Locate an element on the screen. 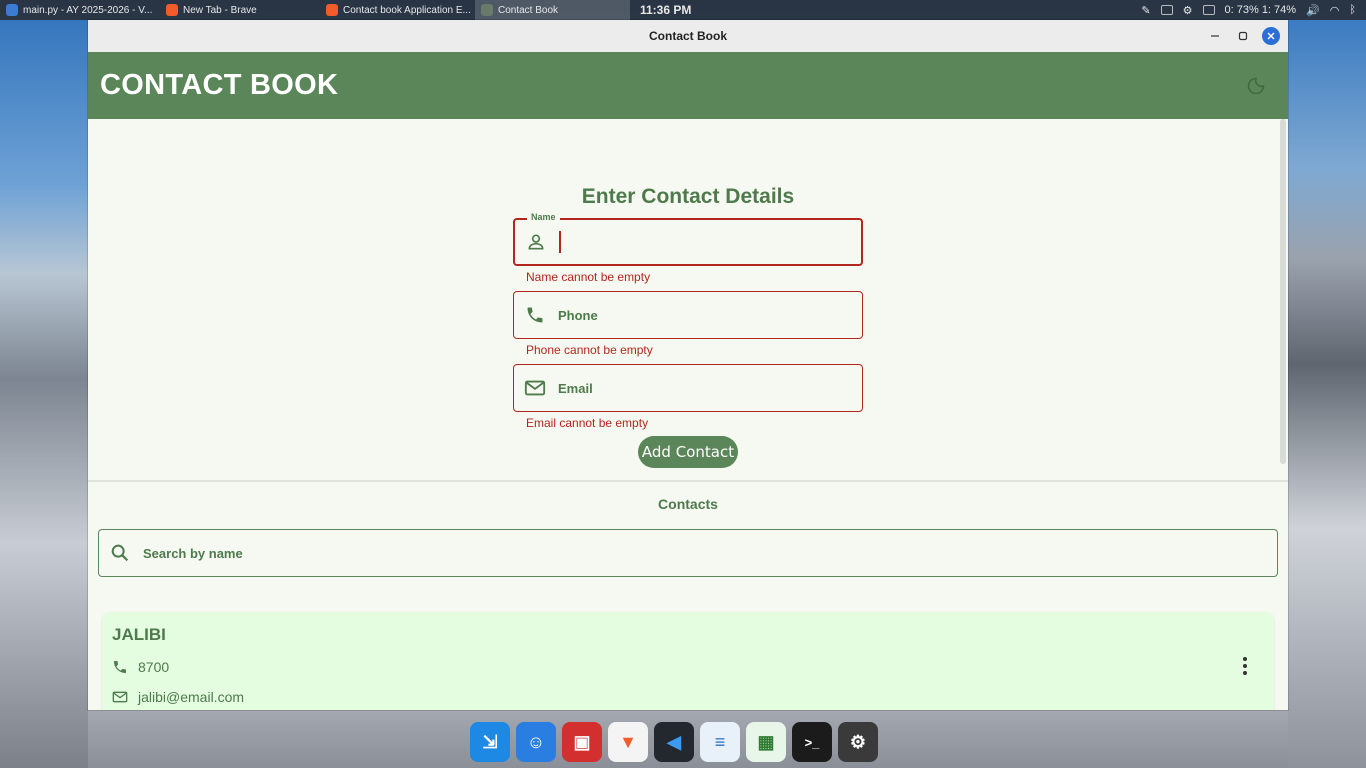  launcher-icon: ⇲ is located at coordinates (490, 742).